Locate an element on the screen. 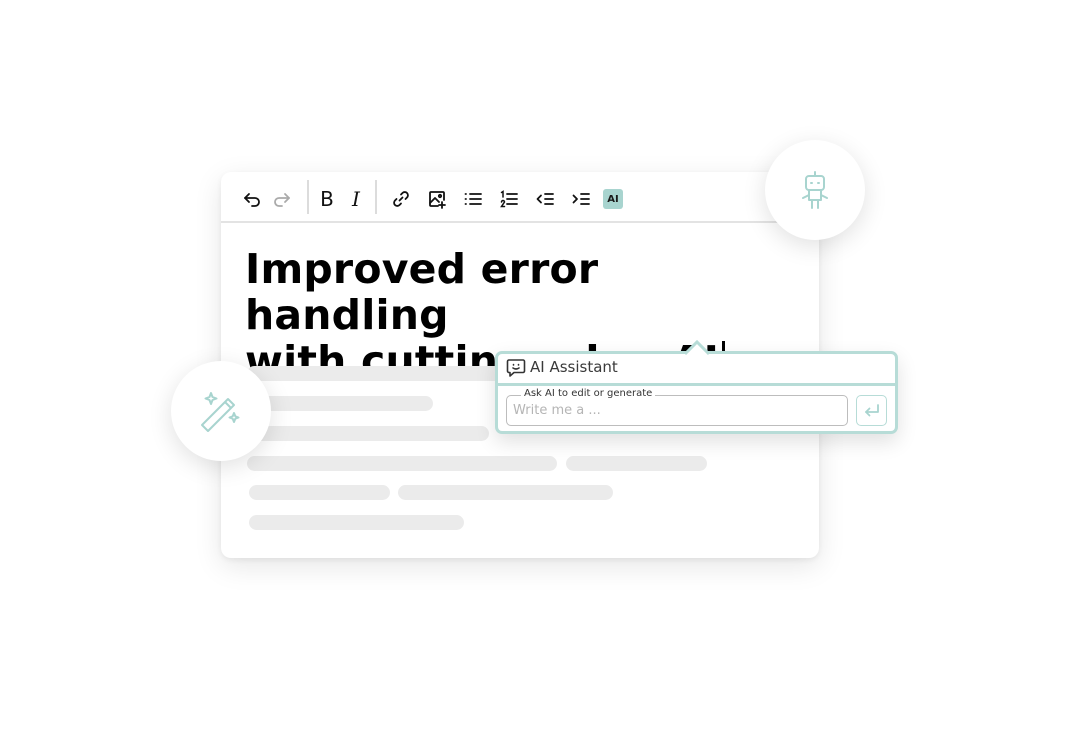  redo-button is located at coordinates (282, 199).